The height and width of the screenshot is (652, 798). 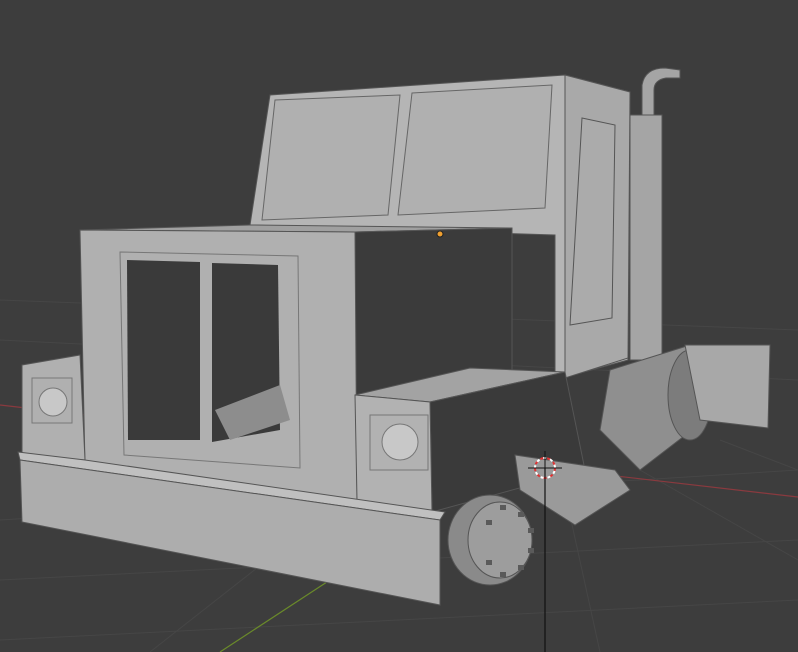 I want to click on windshield-left, so click(x=331, y=157).